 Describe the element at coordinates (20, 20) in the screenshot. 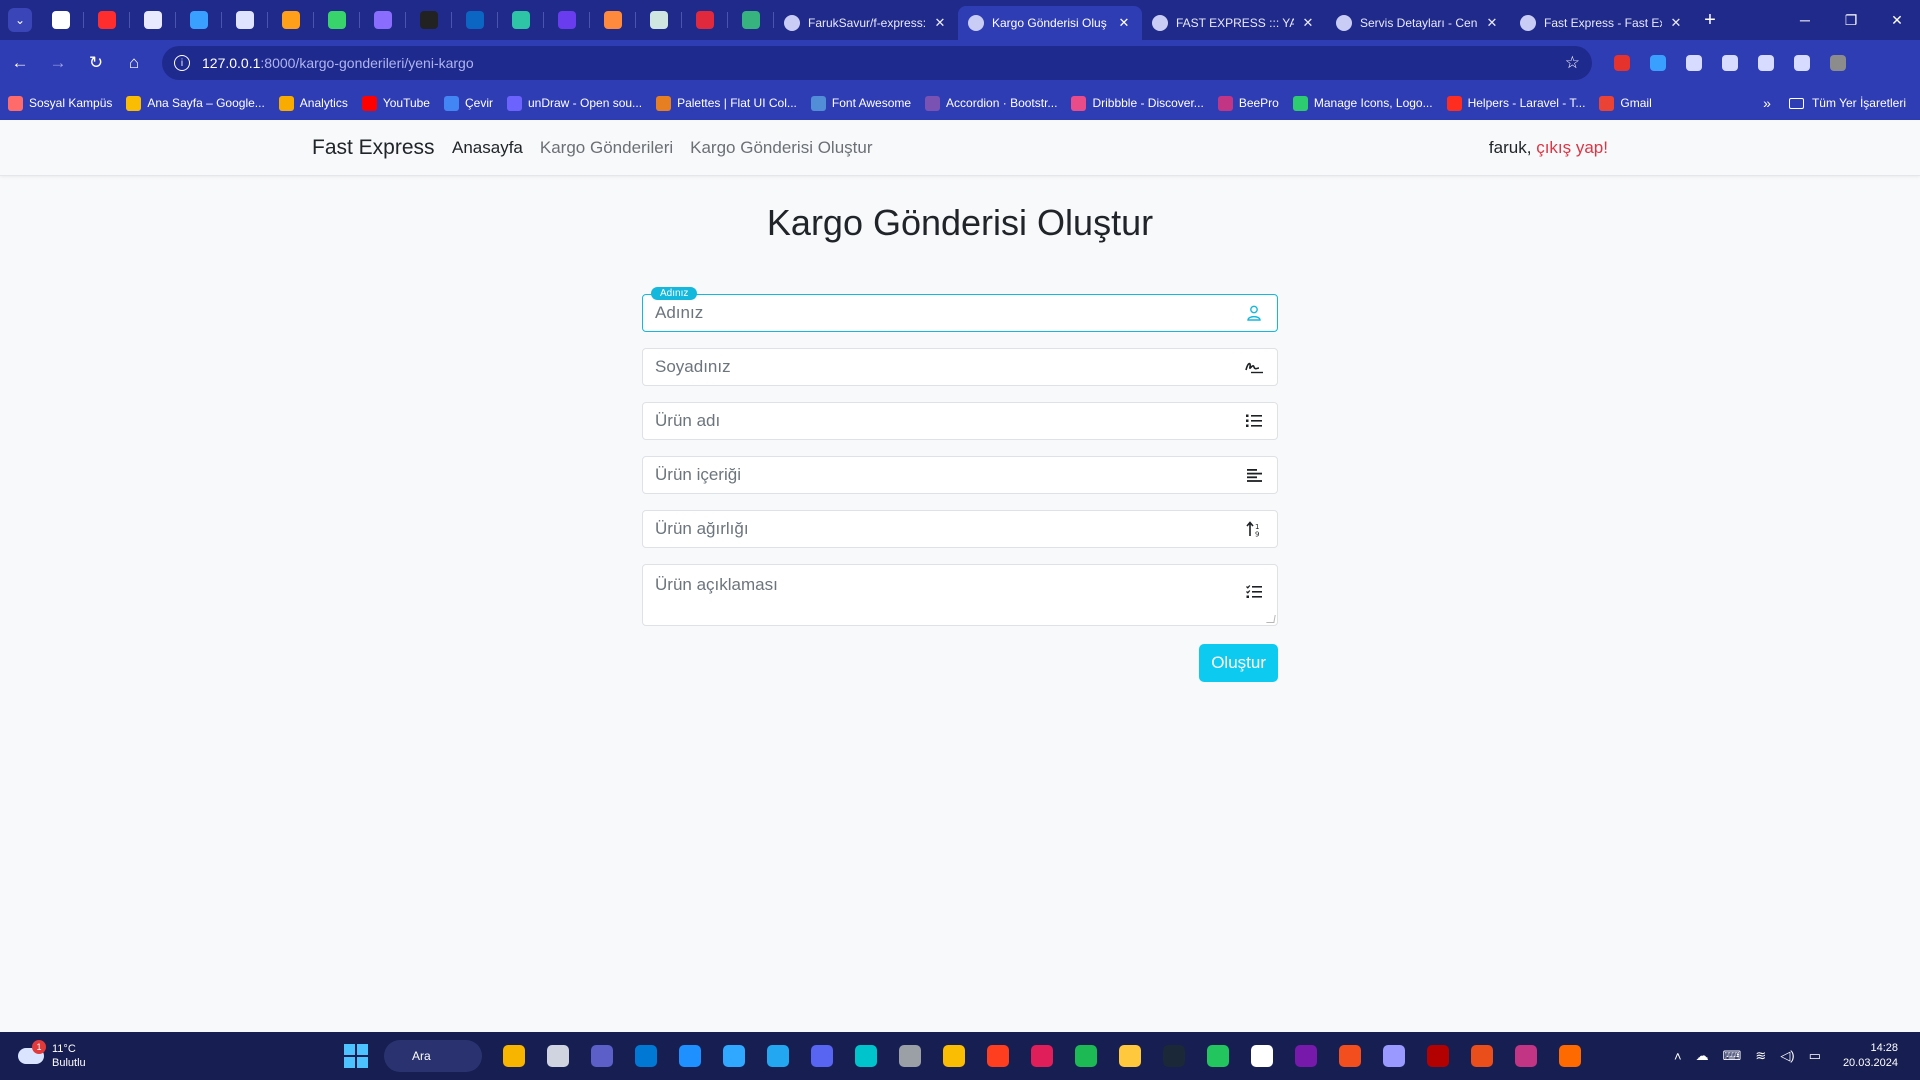

I see `tab-search-icon: ⌄` at that location.